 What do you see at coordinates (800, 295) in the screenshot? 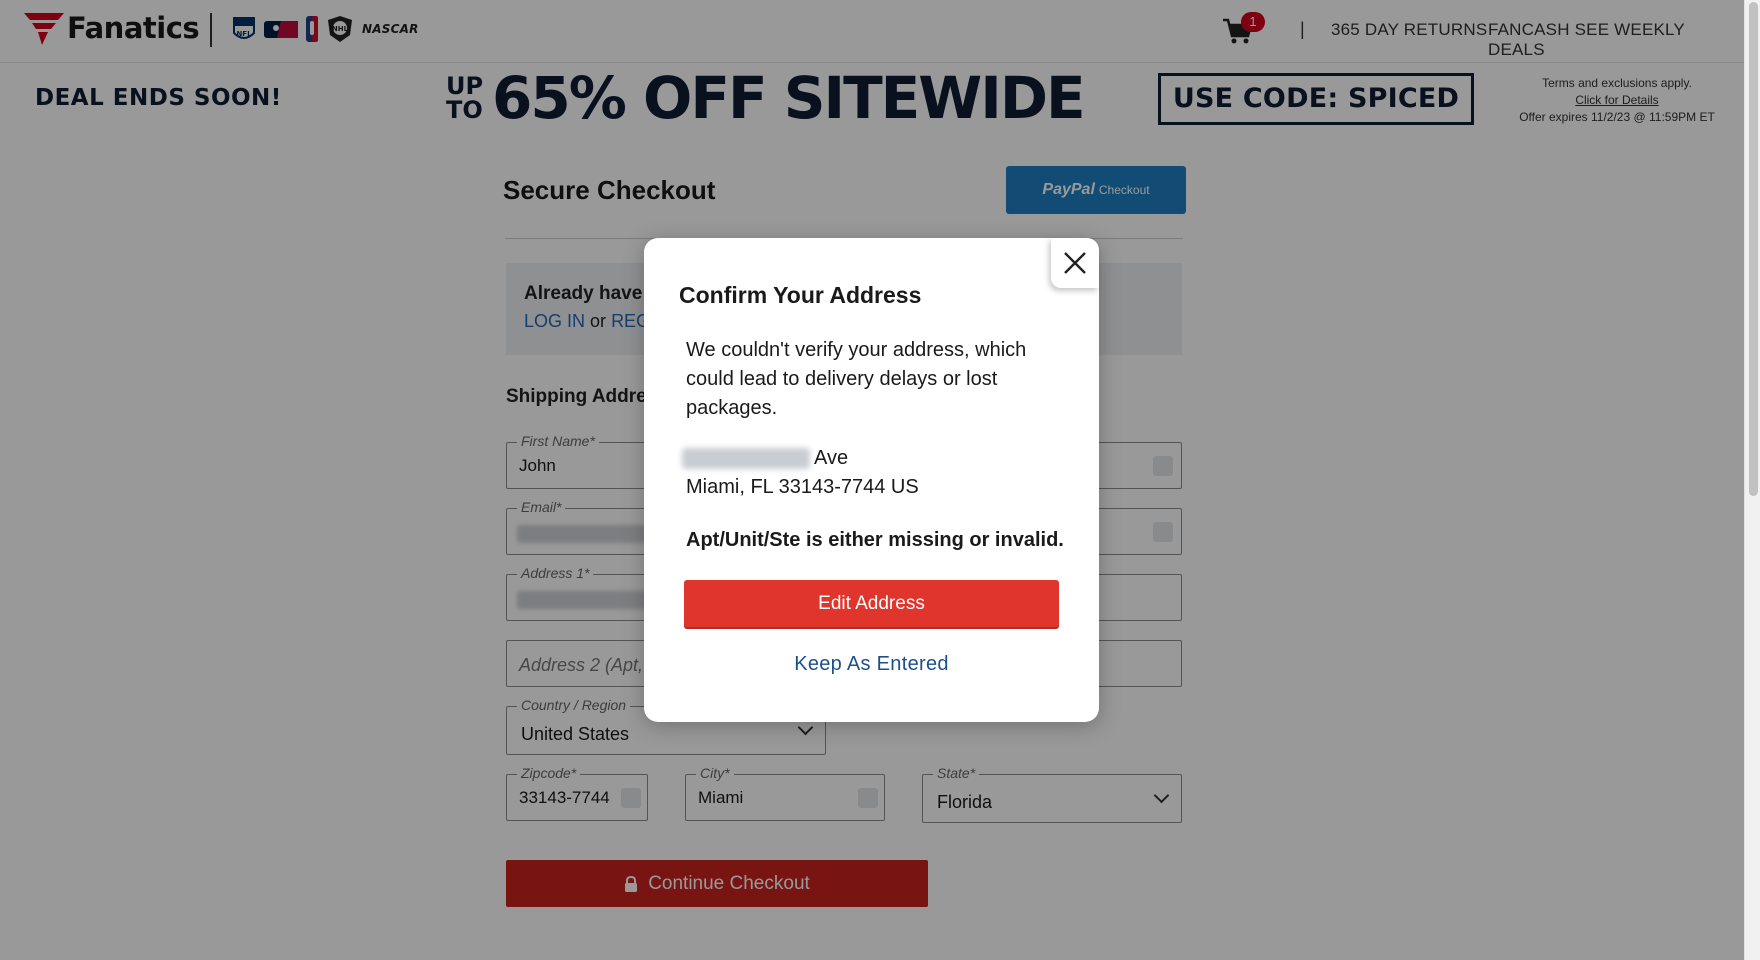
I see `modal-title: Confirm Your Address` at bounding box center [800, 295].